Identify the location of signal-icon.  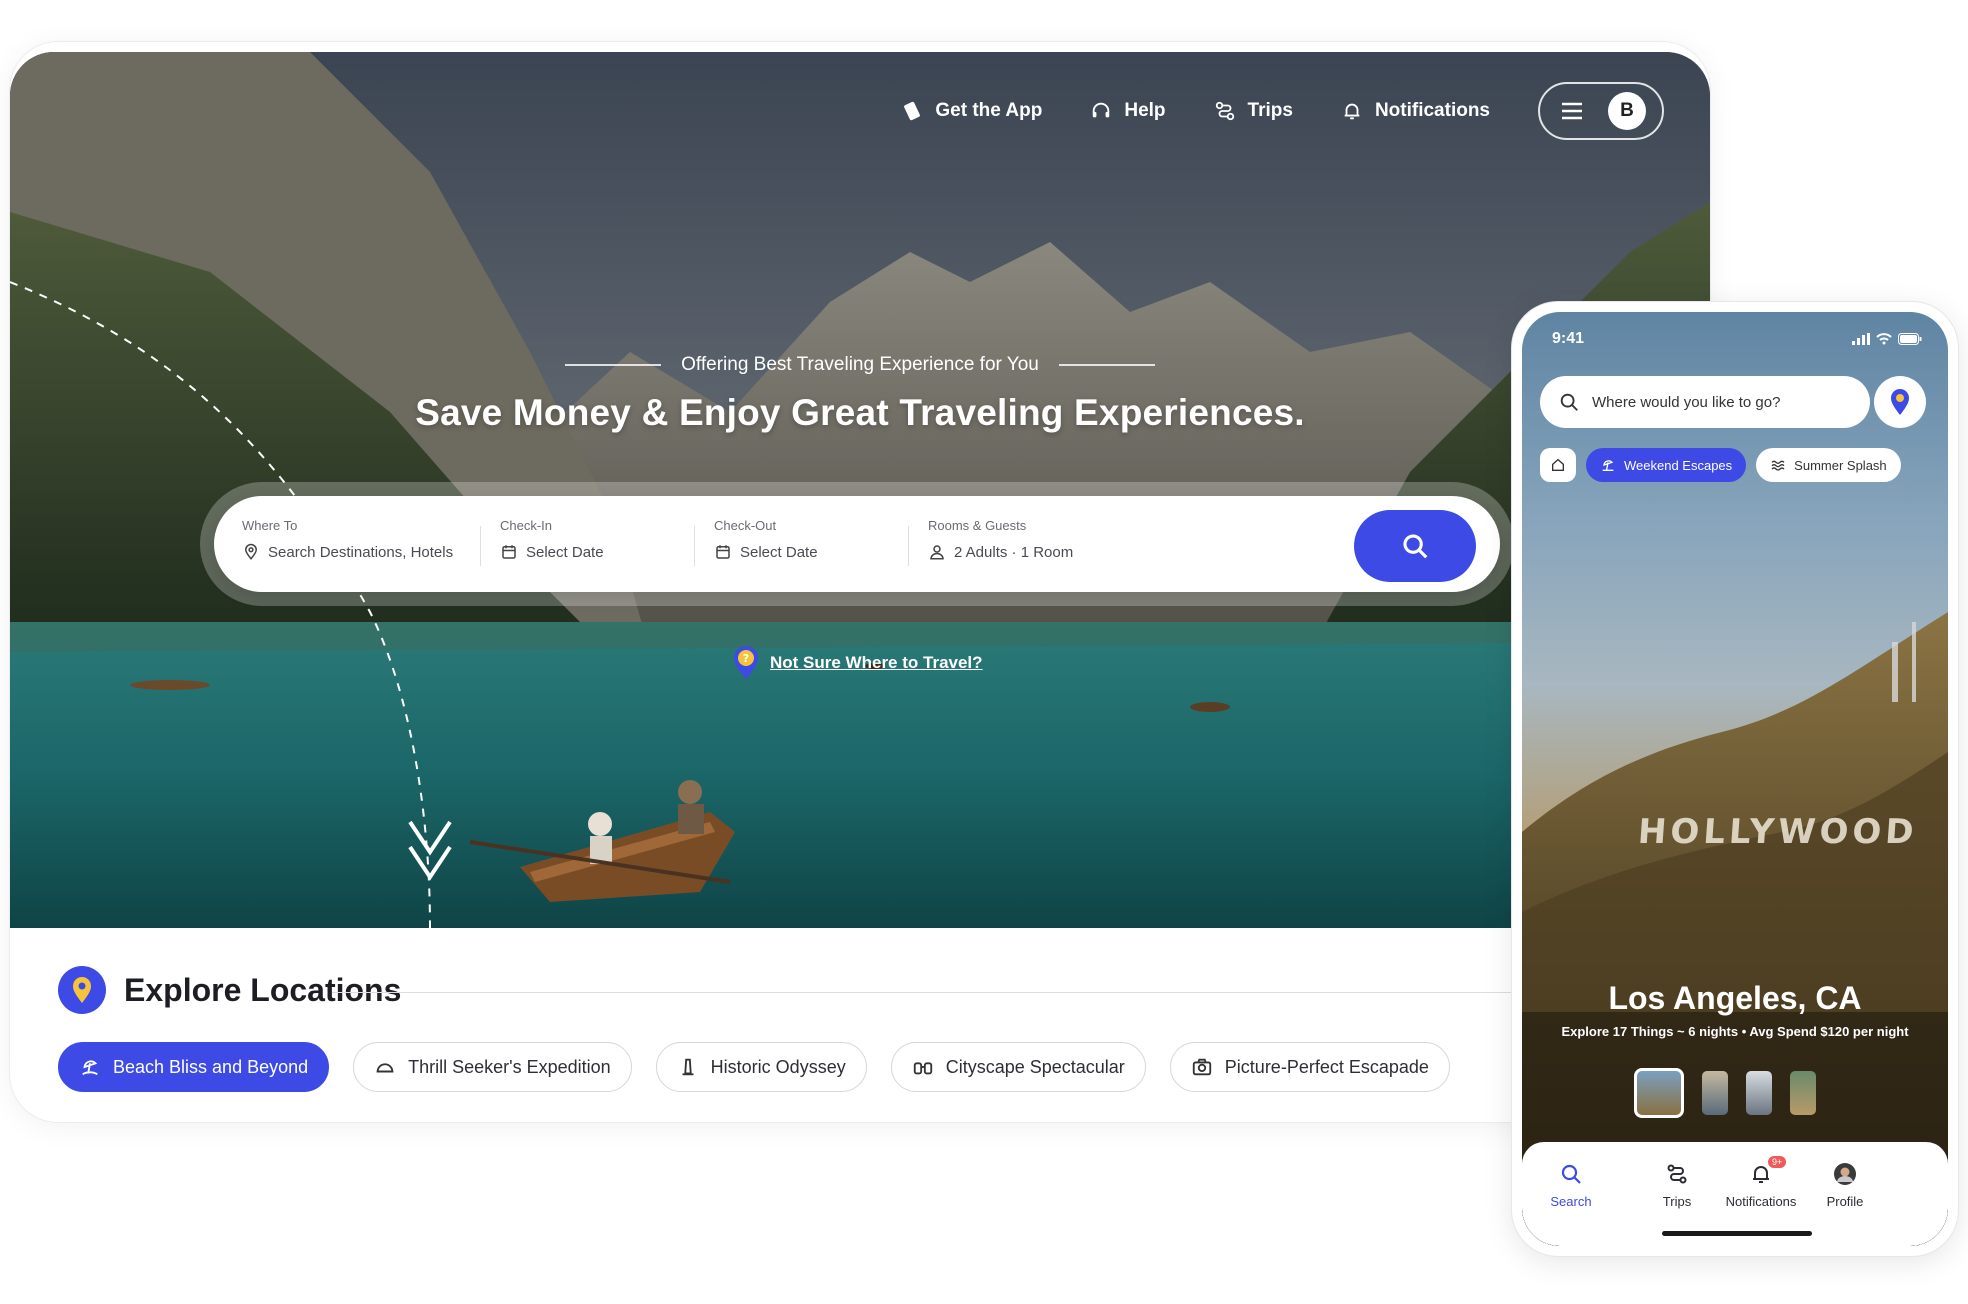
(1861, 339).